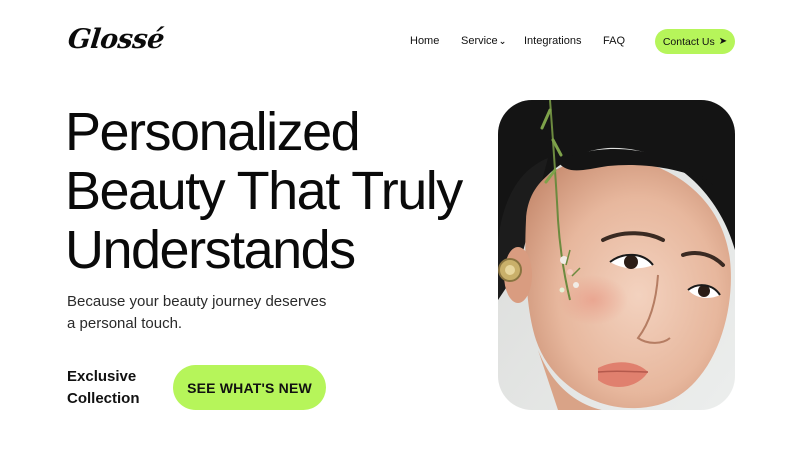 This screenshot has height=450, width=800. I want to click on nav-service-link: Service⌄, so click(483, 41).